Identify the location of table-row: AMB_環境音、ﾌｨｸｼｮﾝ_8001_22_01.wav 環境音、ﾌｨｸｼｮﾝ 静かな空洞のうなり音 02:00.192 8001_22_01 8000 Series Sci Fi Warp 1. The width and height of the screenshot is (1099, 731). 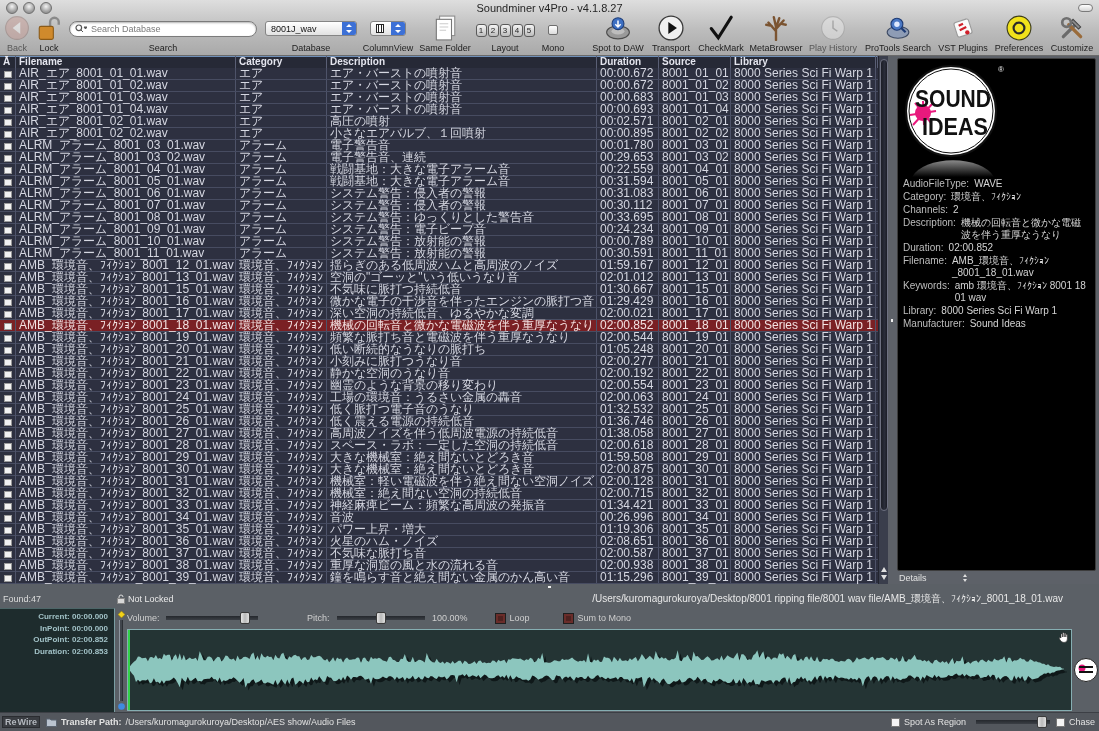
(439, 374).